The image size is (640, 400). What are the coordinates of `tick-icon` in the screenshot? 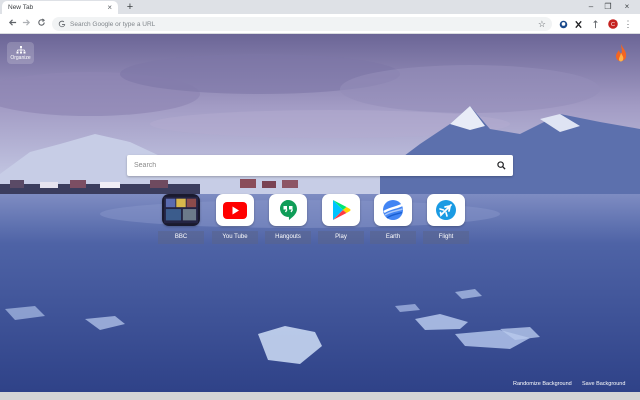 It's located at (595, 23).